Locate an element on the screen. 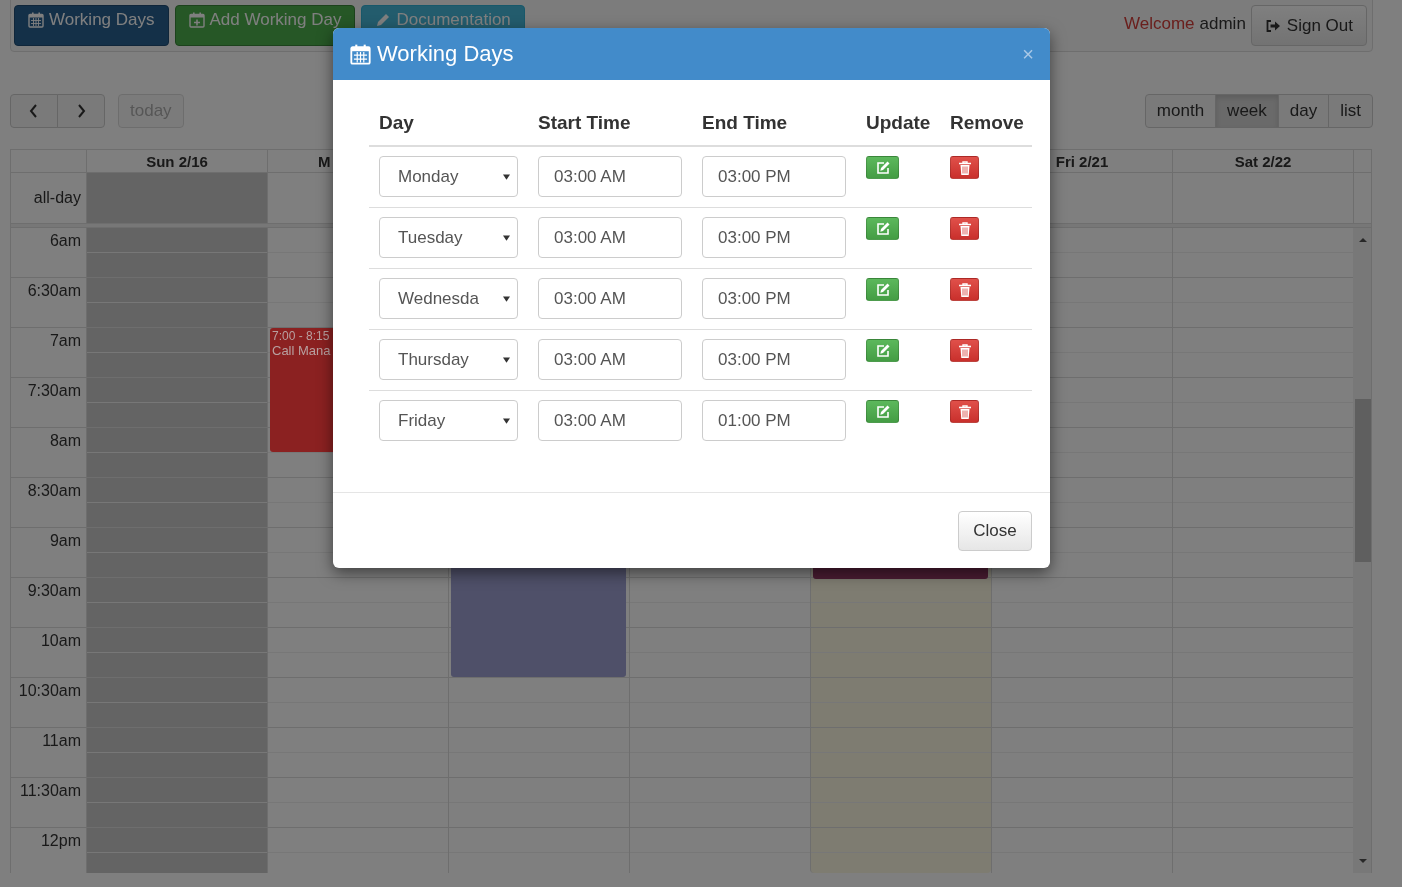 The width and height of the screenshot is (1402, 887). time-label: 6:30am is located at coordinates (54, 290).